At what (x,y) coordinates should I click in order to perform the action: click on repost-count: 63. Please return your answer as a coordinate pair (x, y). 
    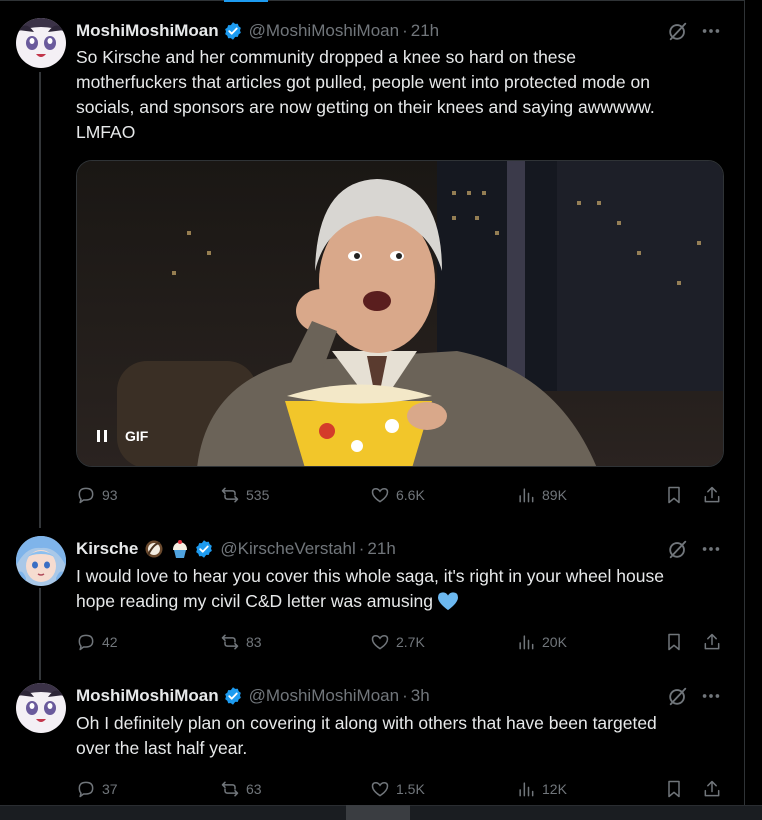
    Looking at the image, I should click on (254, 789).